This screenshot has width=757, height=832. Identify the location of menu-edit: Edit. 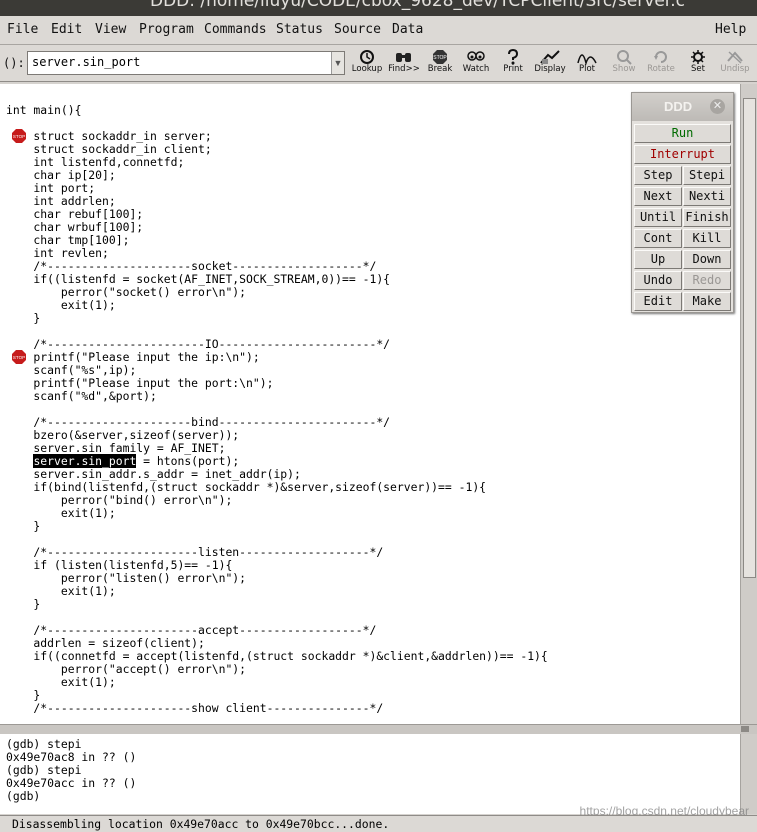
(66, 29).